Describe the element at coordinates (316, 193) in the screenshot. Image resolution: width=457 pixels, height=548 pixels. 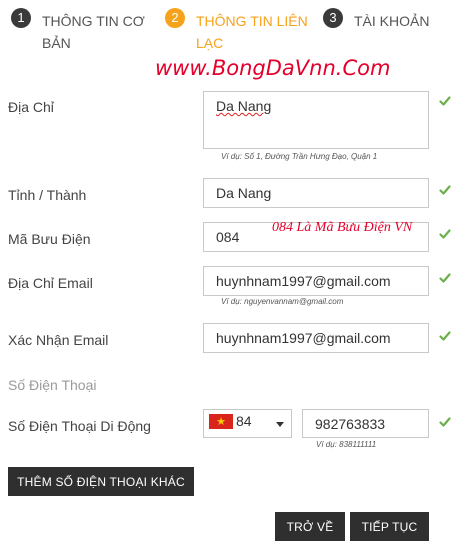
I see `province-input` at that location.